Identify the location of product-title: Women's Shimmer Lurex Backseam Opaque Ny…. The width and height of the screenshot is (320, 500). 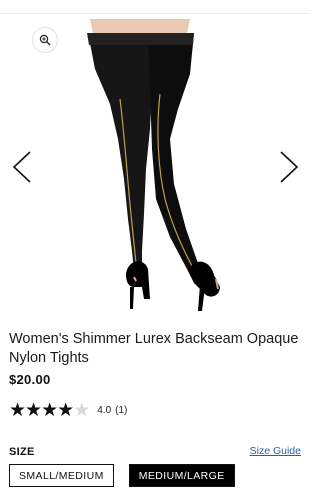
(154, 348).